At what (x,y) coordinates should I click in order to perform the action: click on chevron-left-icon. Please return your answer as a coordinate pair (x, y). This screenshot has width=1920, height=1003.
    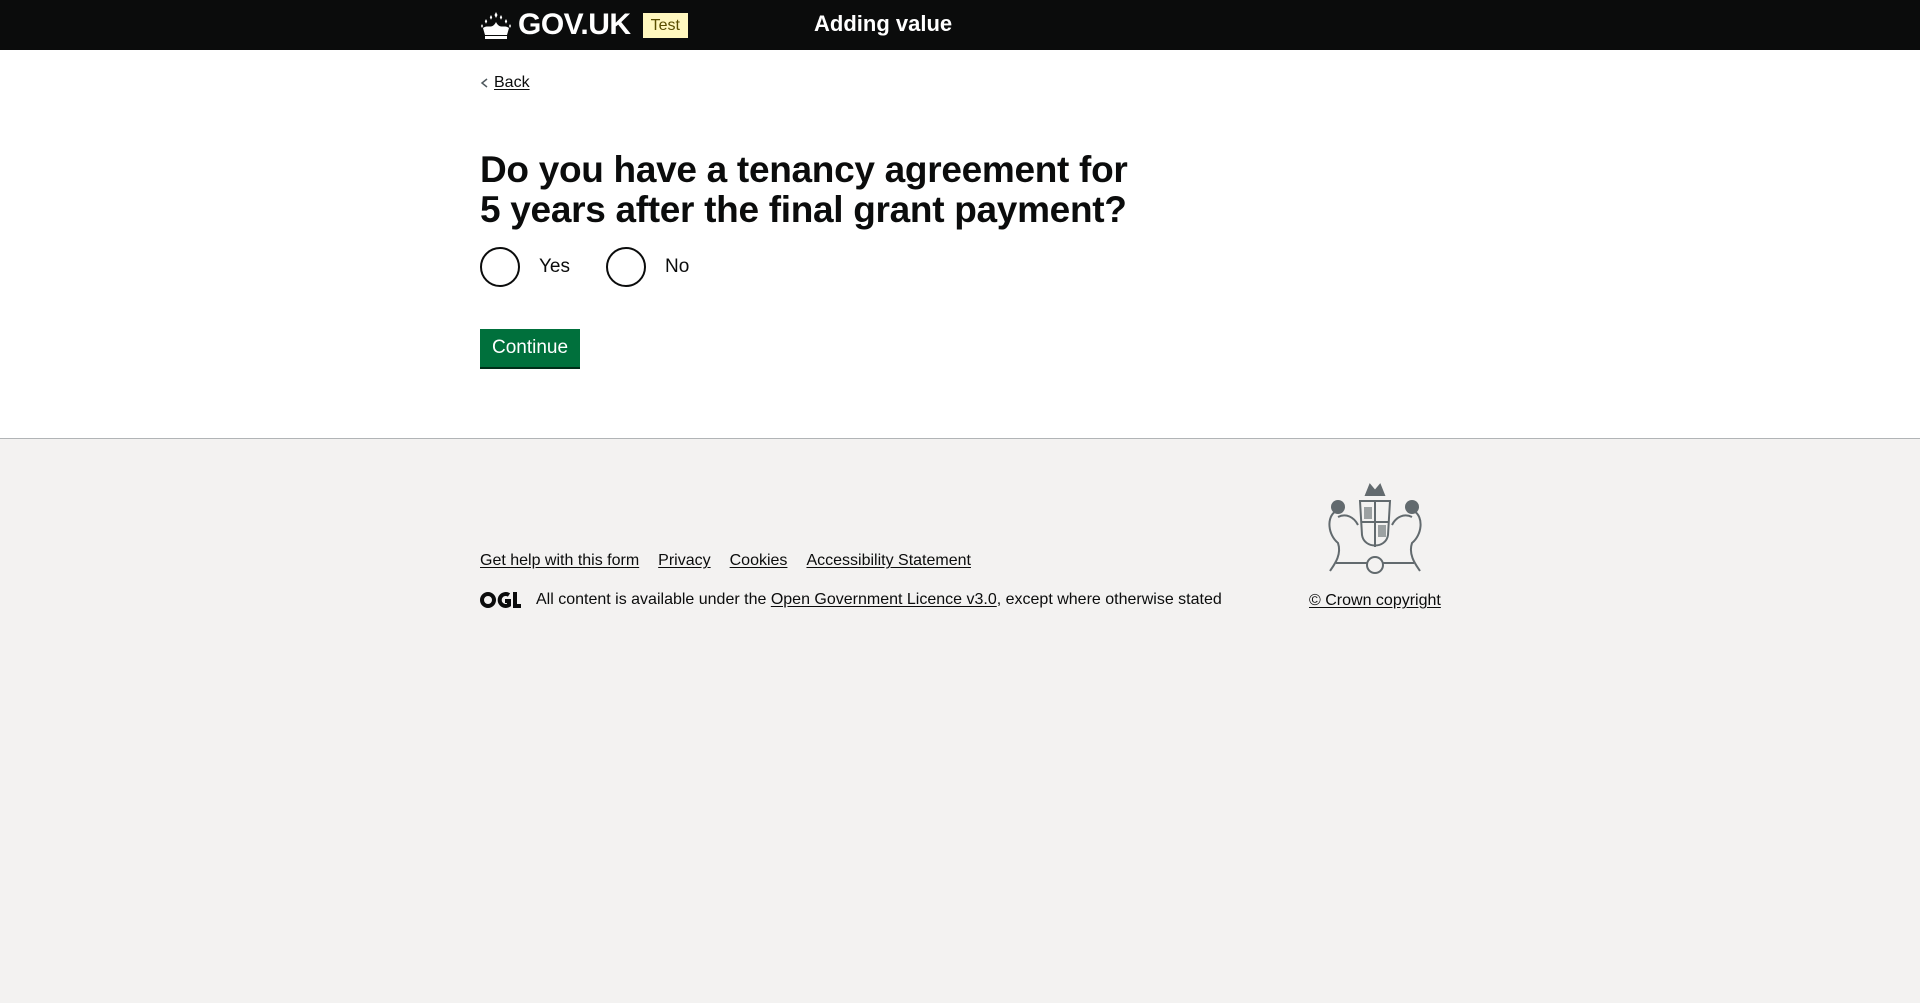
    Looking at the image, I should click on (484, 83).